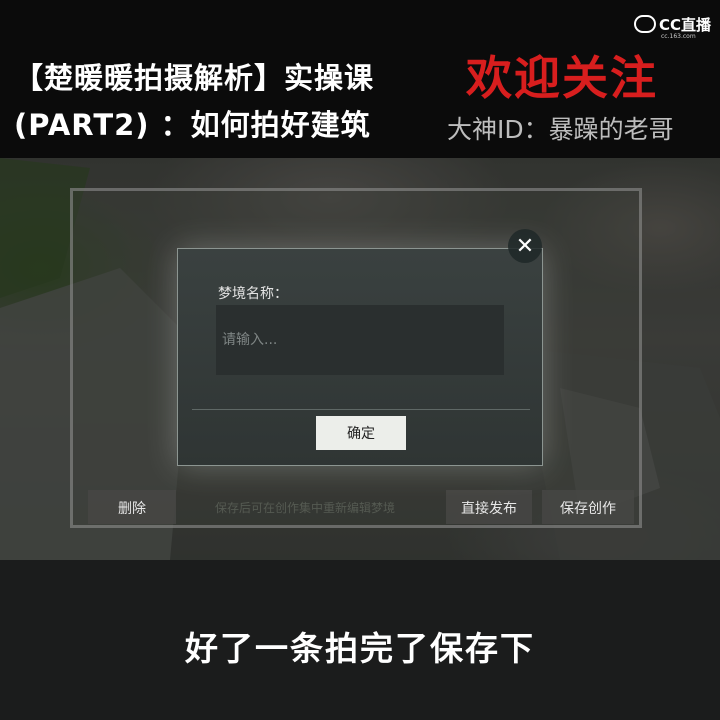  Describe the element at coordinates (562, 78) in the screenshot. I see `follow-banner: 欢迎关注` at that location.